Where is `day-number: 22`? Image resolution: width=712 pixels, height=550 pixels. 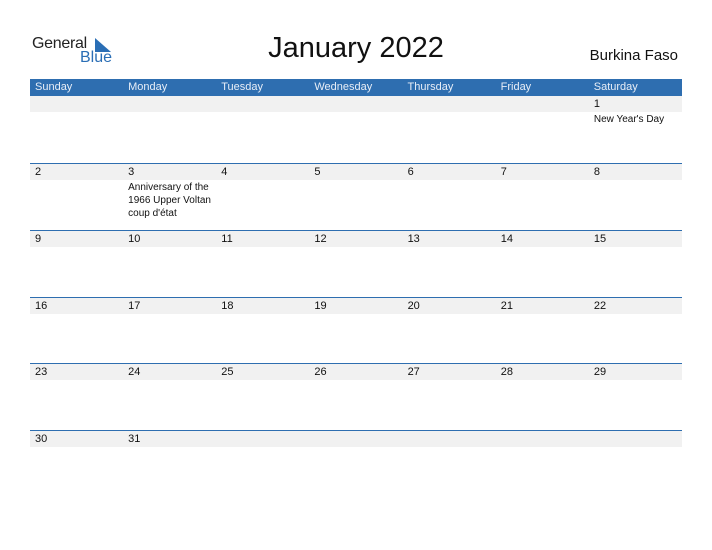
day-number: 22 is located at coordinates (600, 306).